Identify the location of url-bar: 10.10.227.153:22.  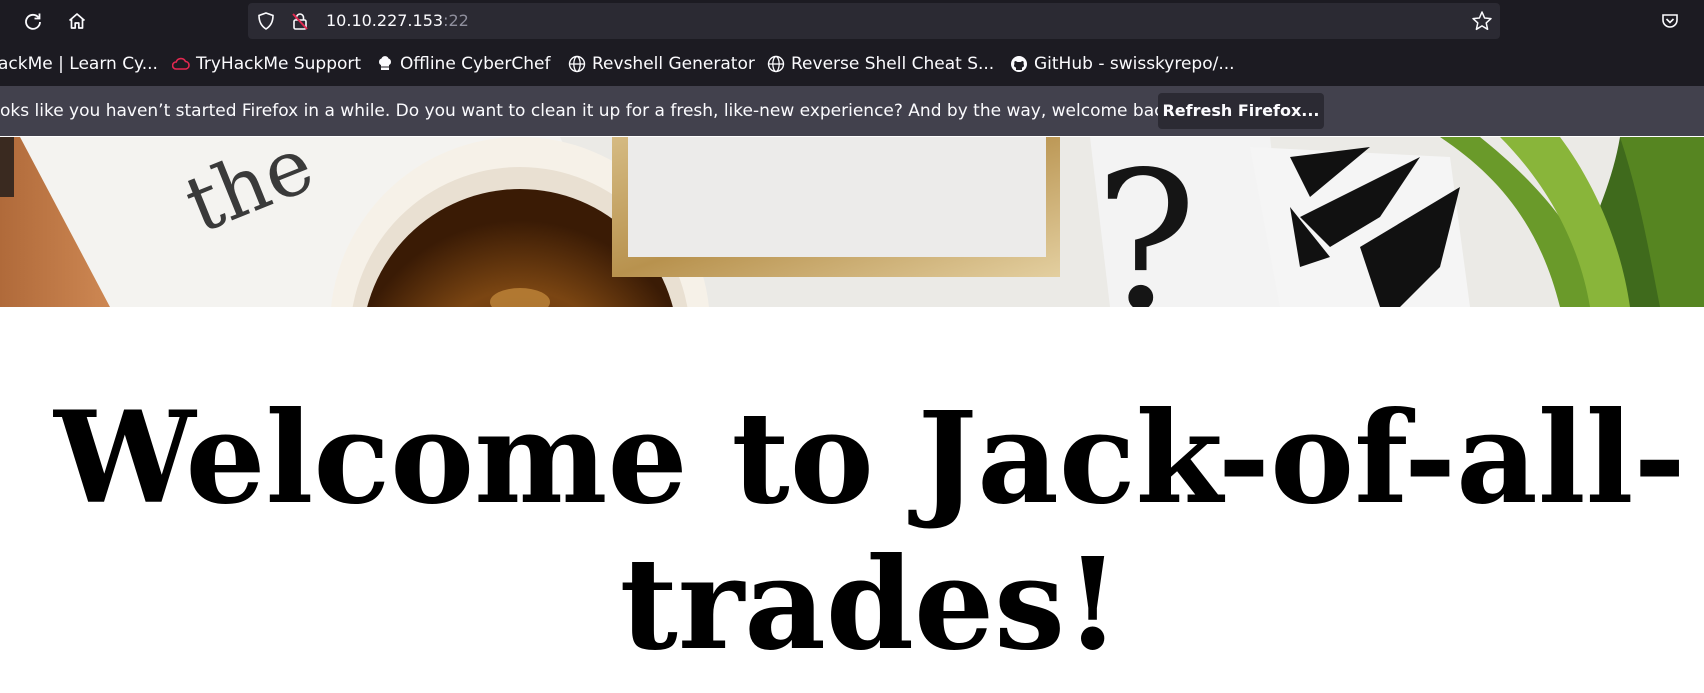
(874, 21).